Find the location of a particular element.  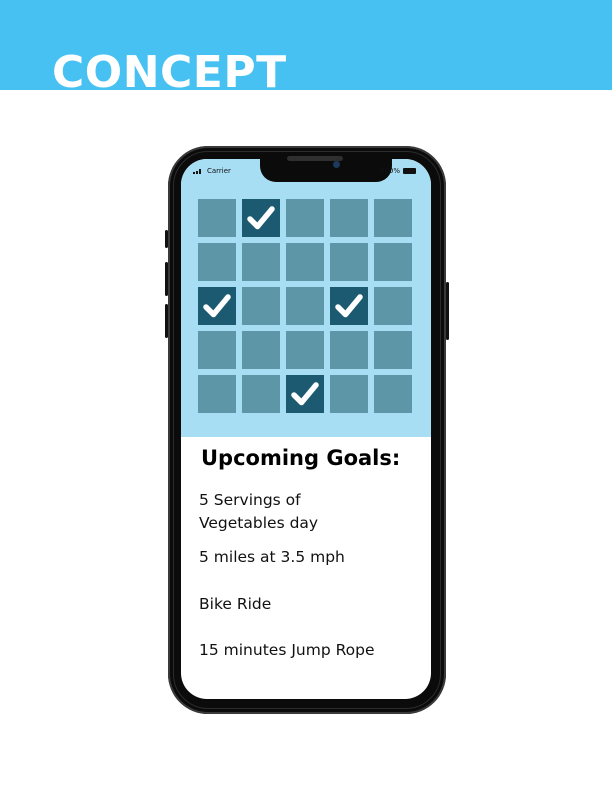

battery-percent: 100% is located at coordinates (390, 171).